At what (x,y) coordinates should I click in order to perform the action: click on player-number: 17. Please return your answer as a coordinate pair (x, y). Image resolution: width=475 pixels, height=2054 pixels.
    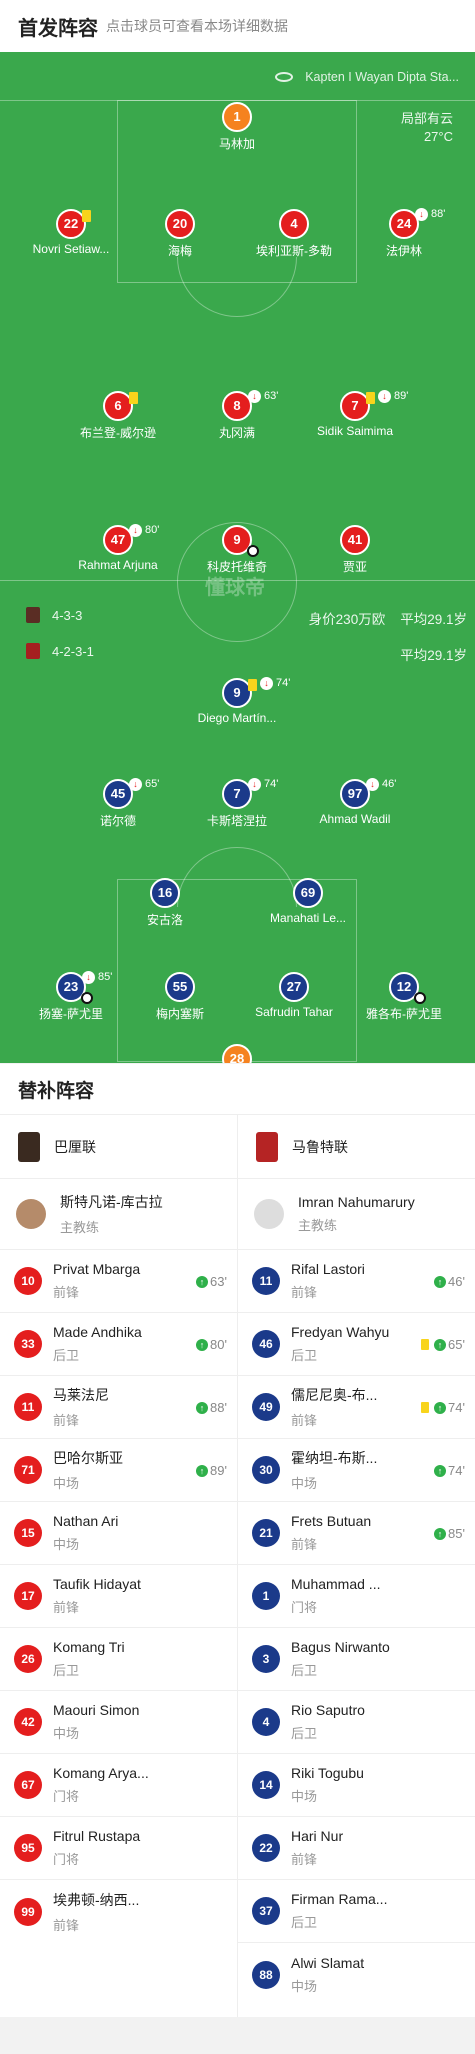
    Looking at the image, I should click on (28, 1596).